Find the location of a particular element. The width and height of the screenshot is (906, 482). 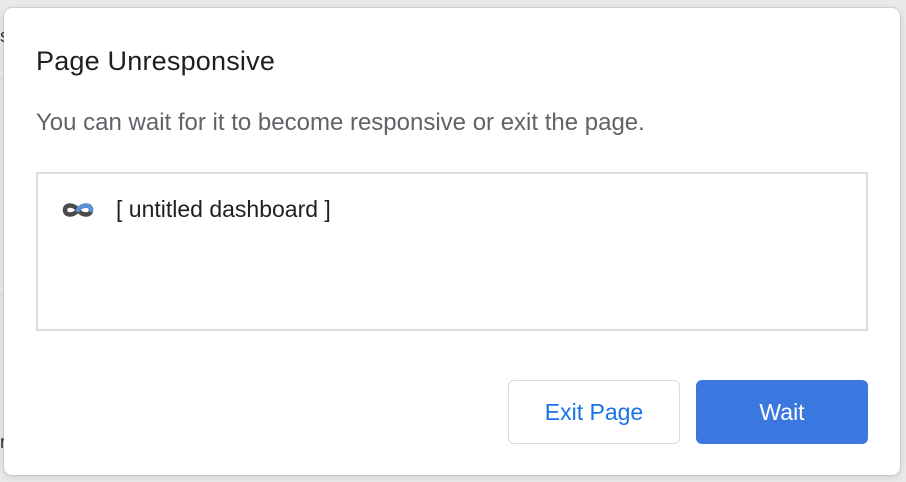

infinity-logo-icon is located at coordinates (78, 210).